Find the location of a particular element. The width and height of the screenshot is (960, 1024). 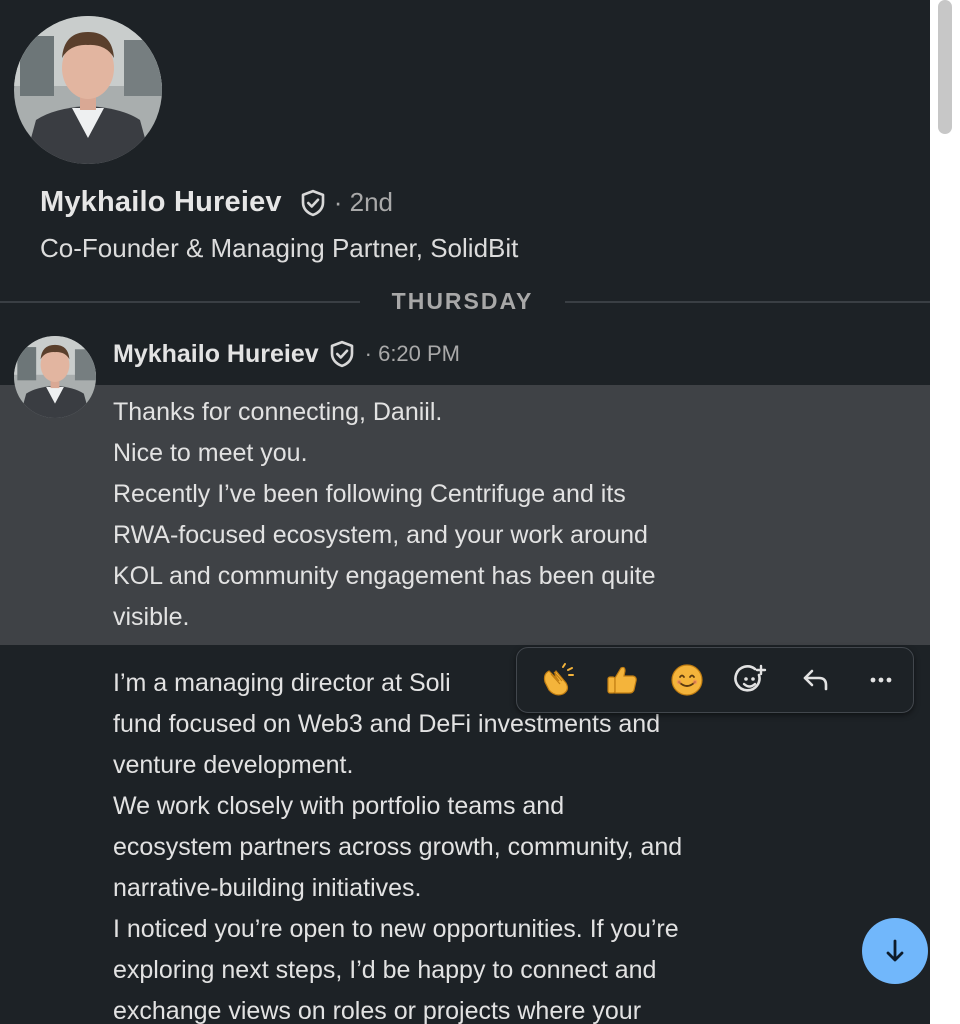

day-divider: THURSDAY is located at coordinates (462, 301).